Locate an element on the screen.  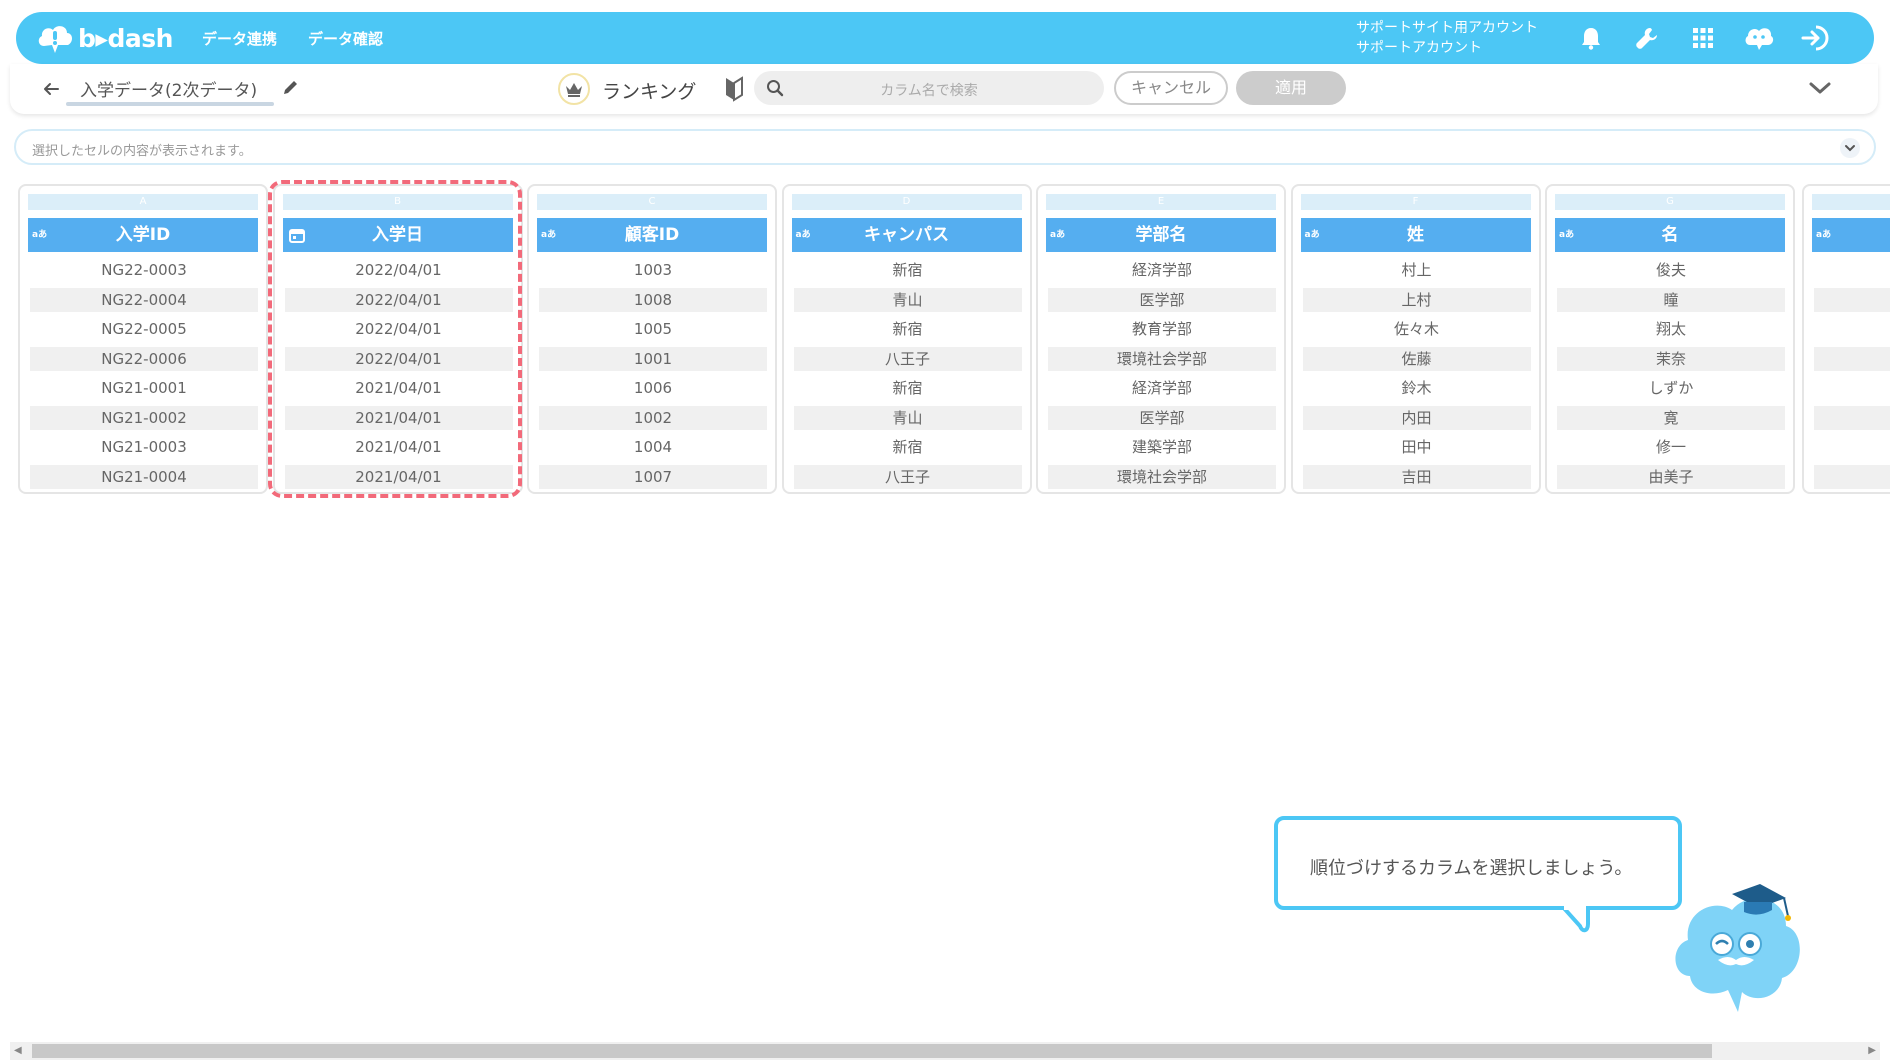
nav-data-integration: データ連携 is located at coordinates (239, 38).